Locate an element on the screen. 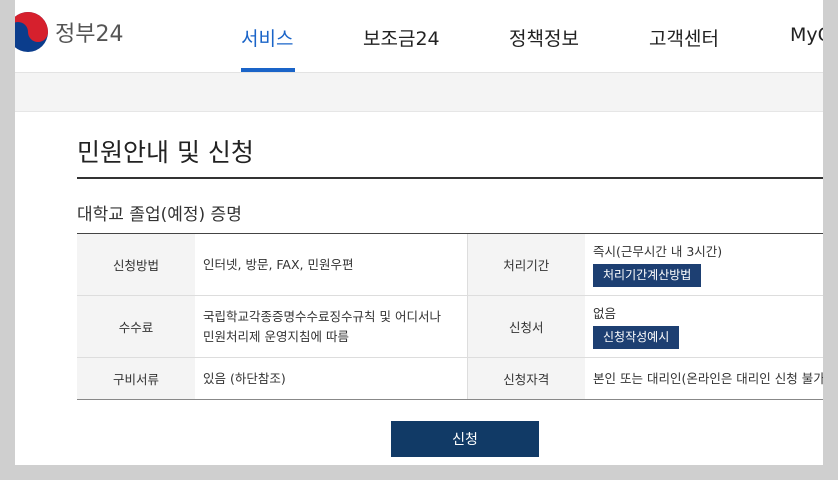  nav-item-customer-center: 고객센터 is located at coordinates (684, 37).